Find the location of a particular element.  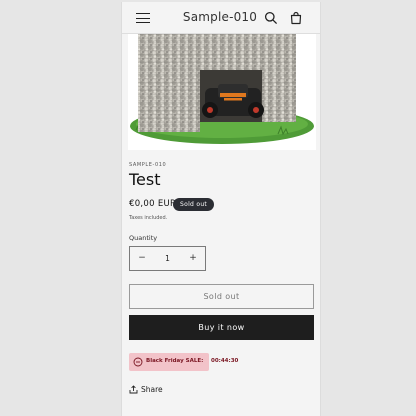

decrease-quantity-button: − is located at coordinates (142, 258).